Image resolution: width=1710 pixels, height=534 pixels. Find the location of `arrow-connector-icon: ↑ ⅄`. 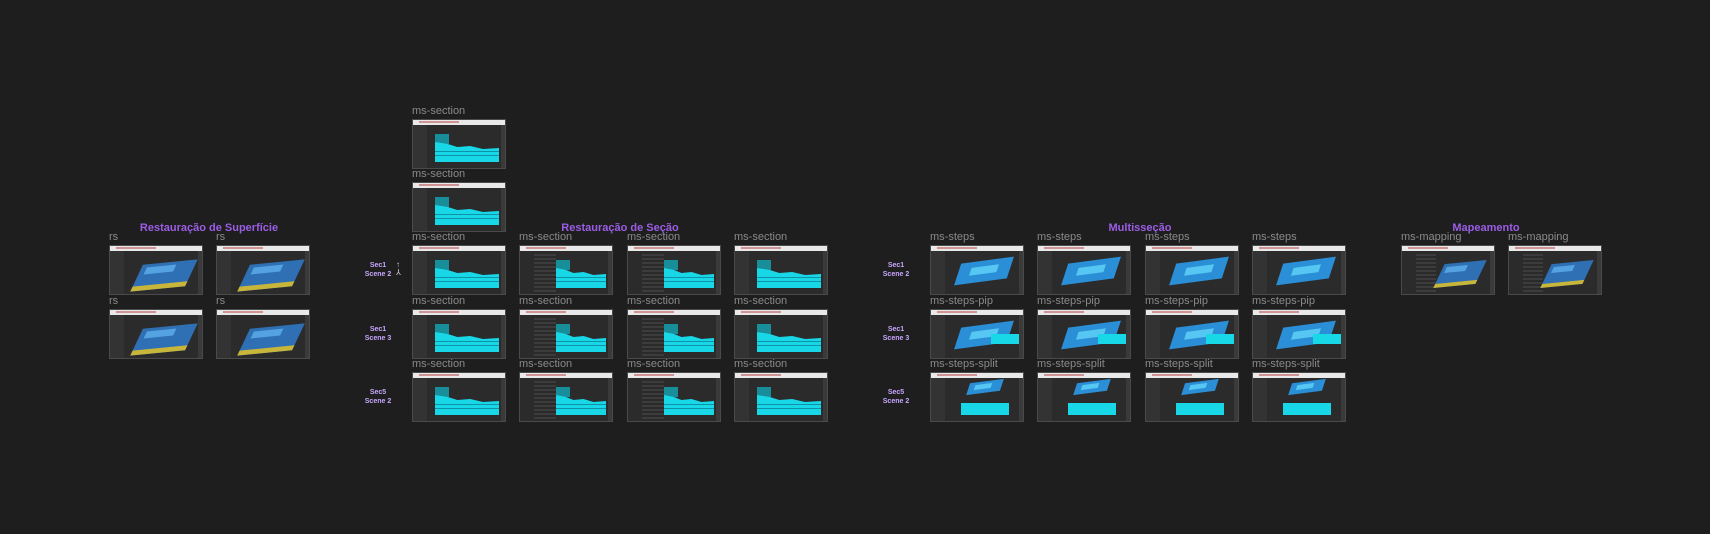

arrow-connector-icon: ↑ ⅄ is located at coordinates (398, 268).